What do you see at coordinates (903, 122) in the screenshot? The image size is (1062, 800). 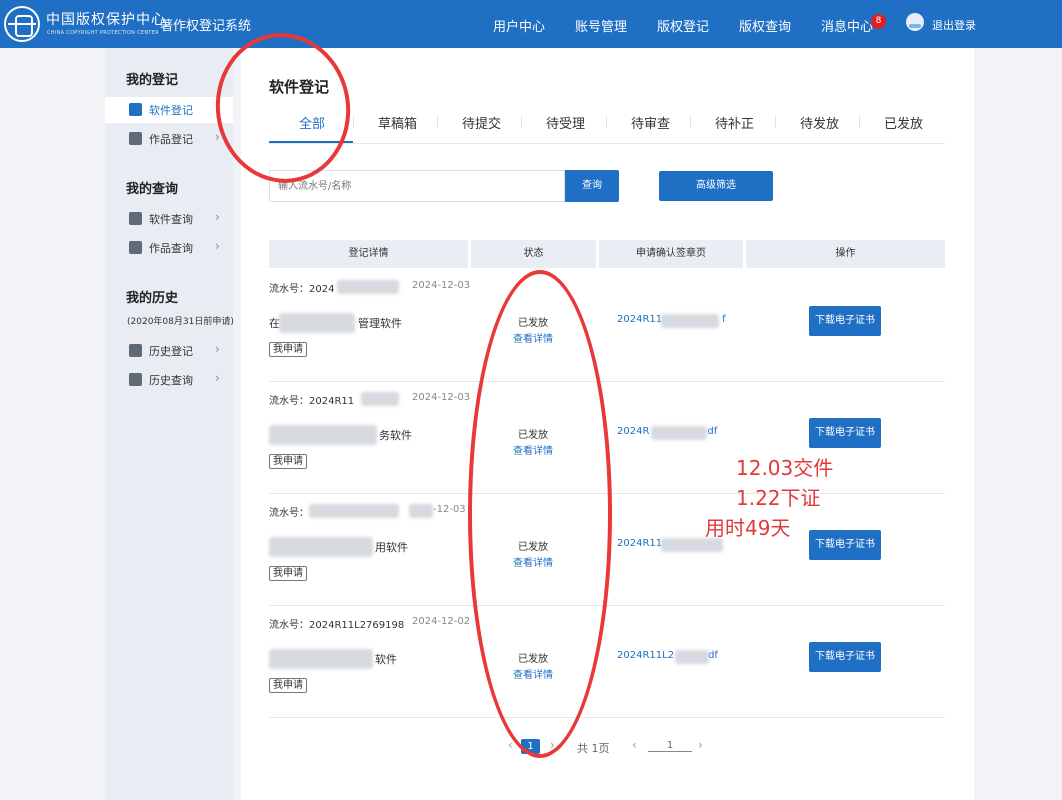 I see `tab-issued: 已发放` at bounding box center [903, 122].